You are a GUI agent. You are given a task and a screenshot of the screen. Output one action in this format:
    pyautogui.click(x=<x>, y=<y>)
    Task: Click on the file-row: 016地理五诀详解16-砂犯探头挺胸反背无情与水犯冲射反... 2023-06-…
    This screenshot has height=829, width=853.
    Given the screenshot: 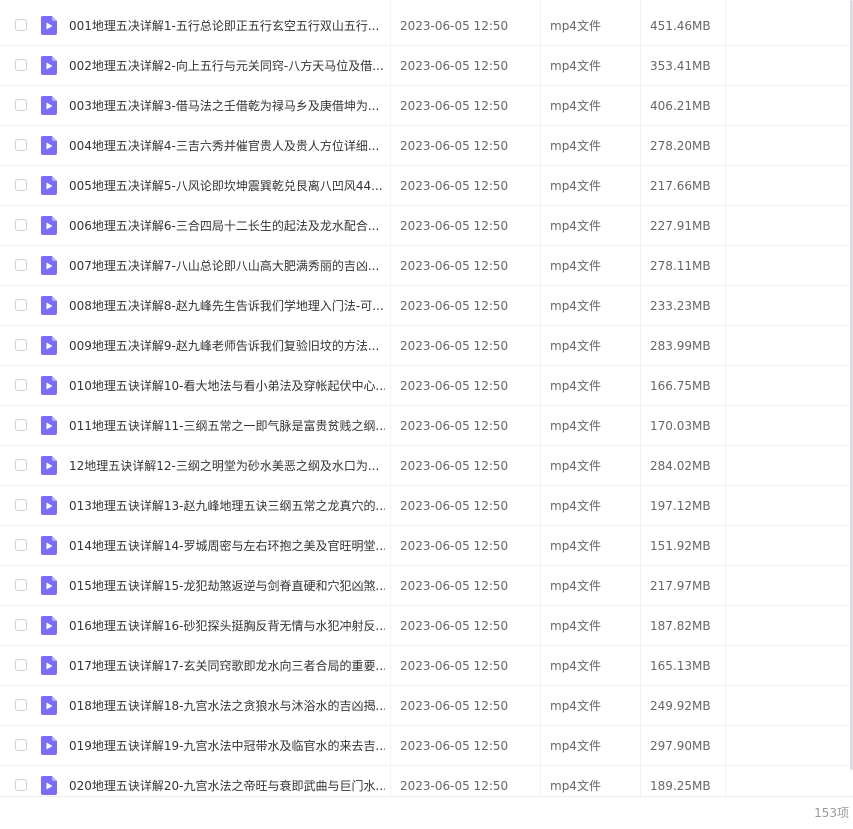 What is the action you would take?
    pyautogui.click(x=426, y=626)
    